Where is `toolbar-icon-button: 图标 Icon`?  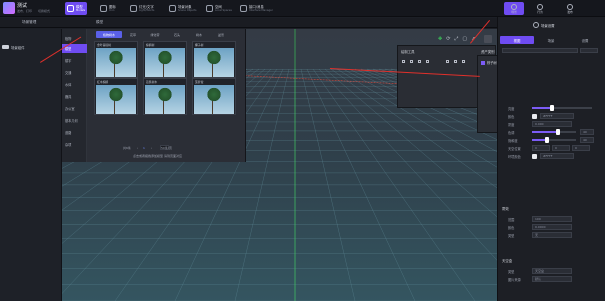 toolbar-icon-button: 图标 Icon is located at coordinates (108, 8).